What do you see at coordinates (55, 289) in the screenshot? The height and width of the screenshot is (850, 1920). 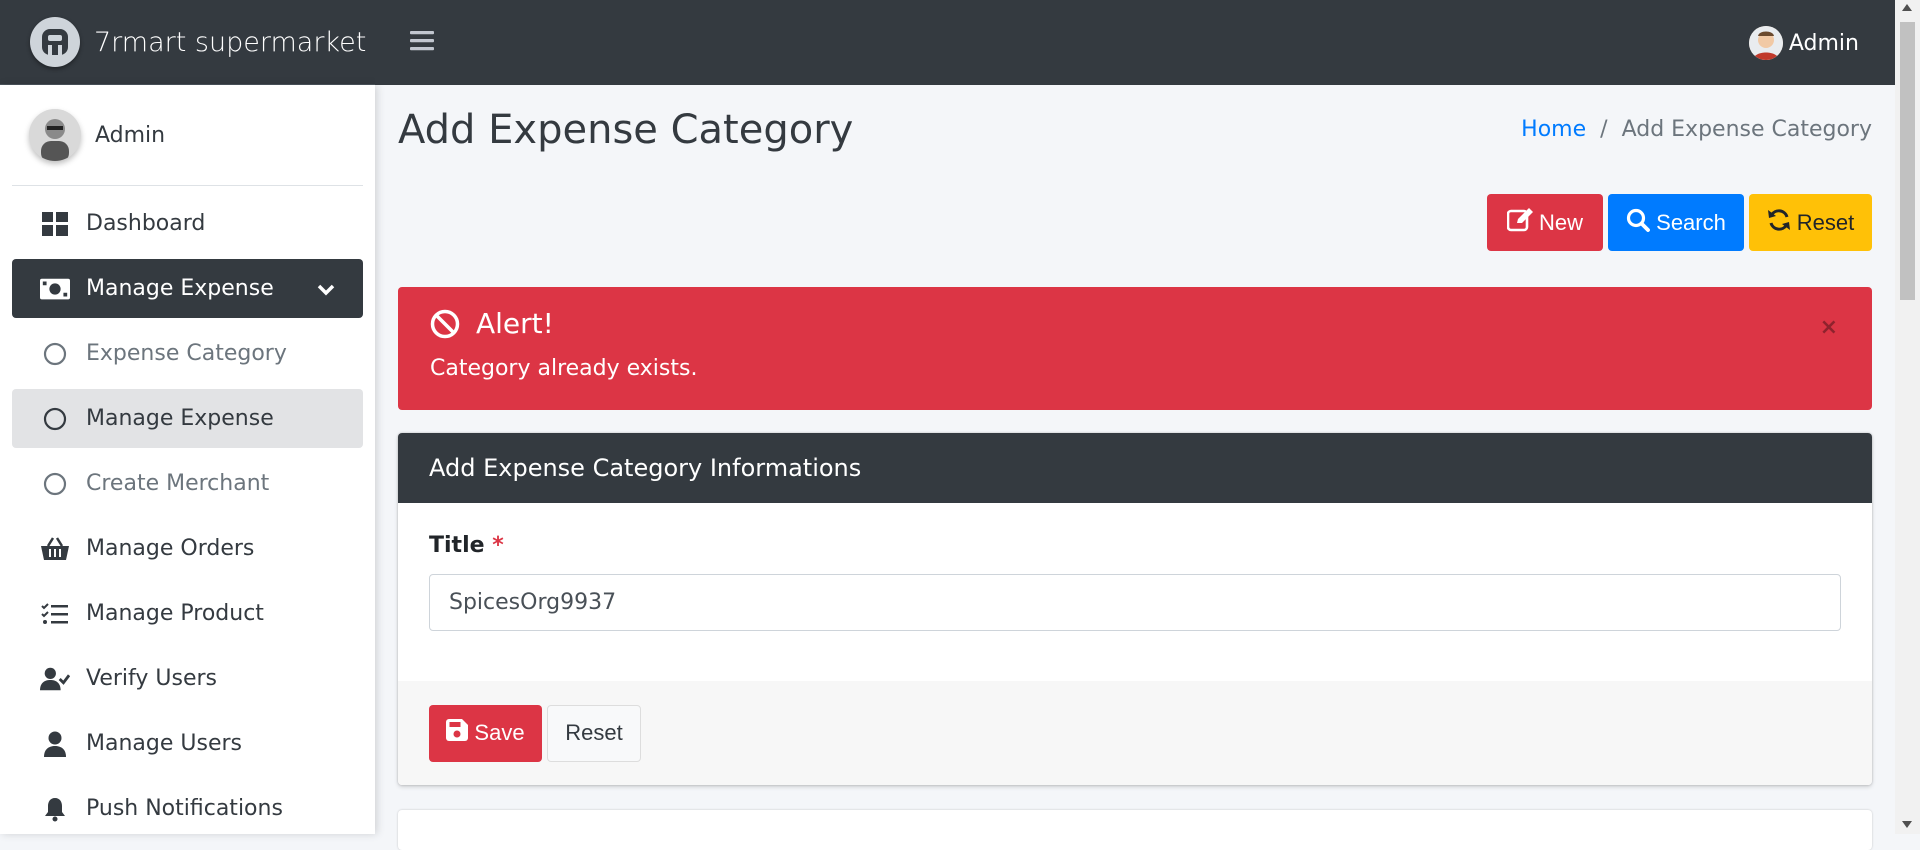 I see `money-bill-icon` at bounding box center [55, 289].